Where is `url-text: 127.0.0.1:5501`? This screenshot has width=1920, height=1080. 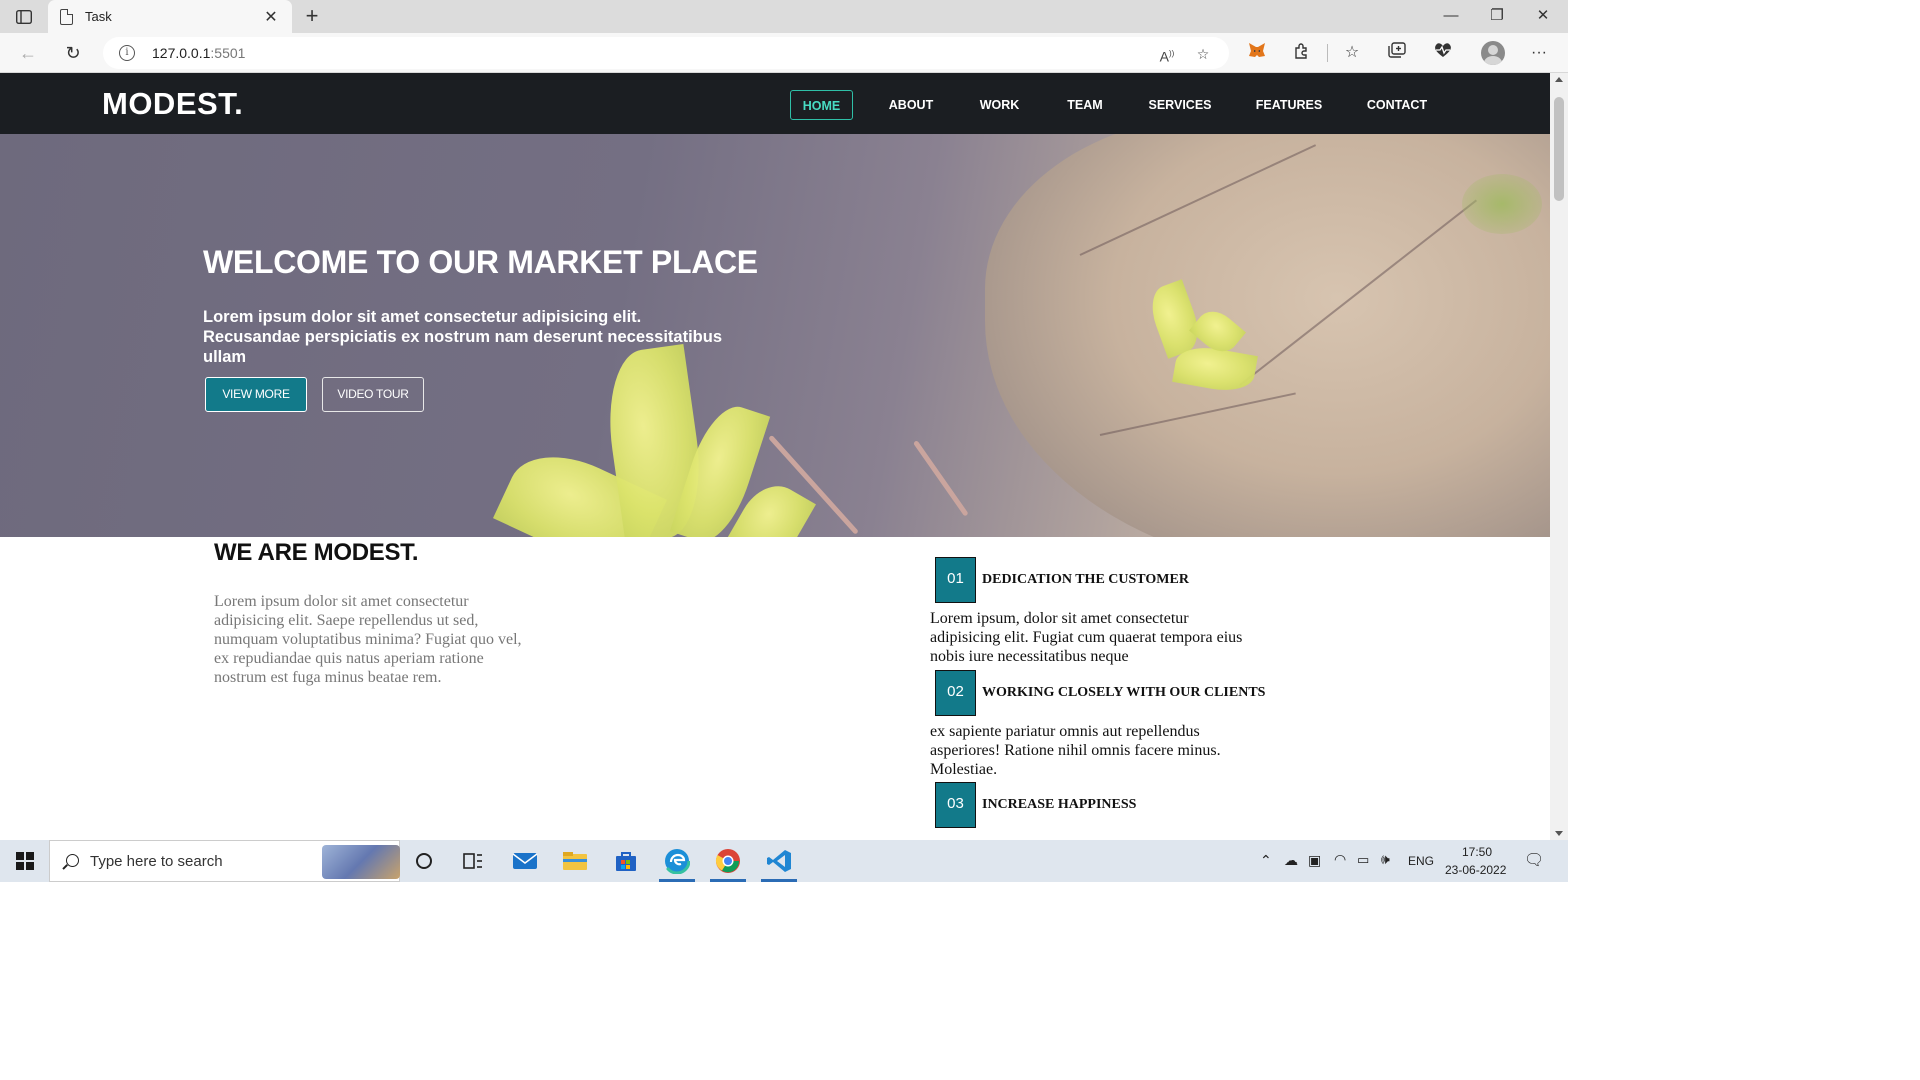 url-text: 127.0.0.1:5501 is located at coordinates (199, 53).